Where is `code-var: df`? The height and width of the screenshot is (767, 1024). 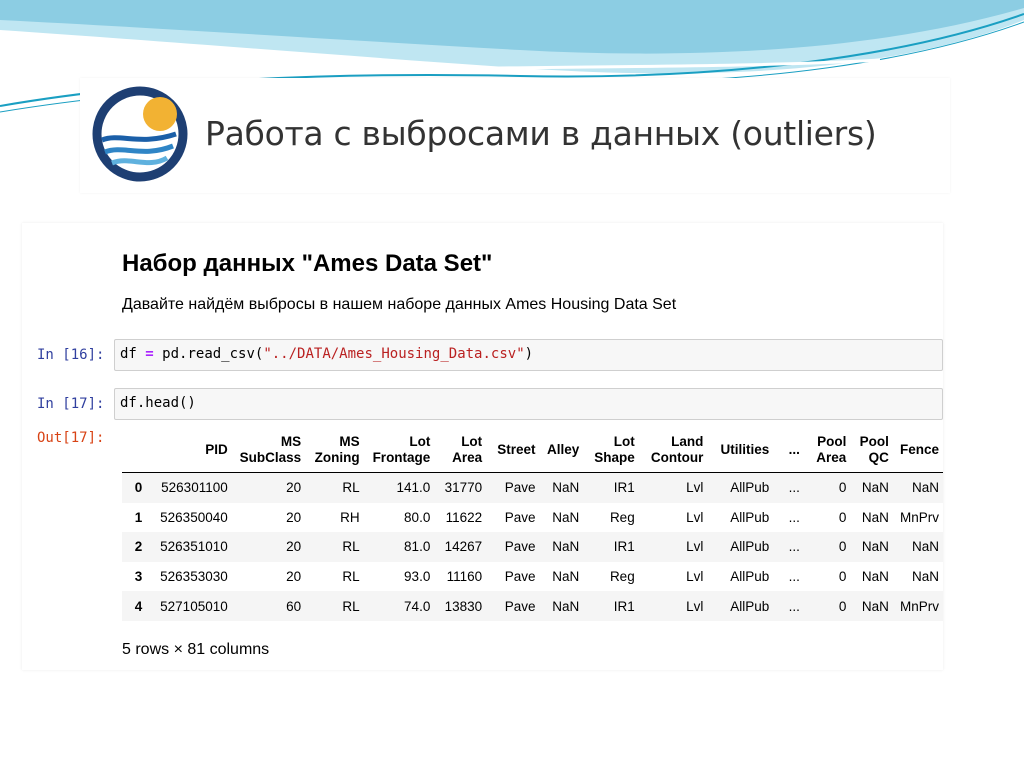 code-var: df is located at coordinates (128, 354).